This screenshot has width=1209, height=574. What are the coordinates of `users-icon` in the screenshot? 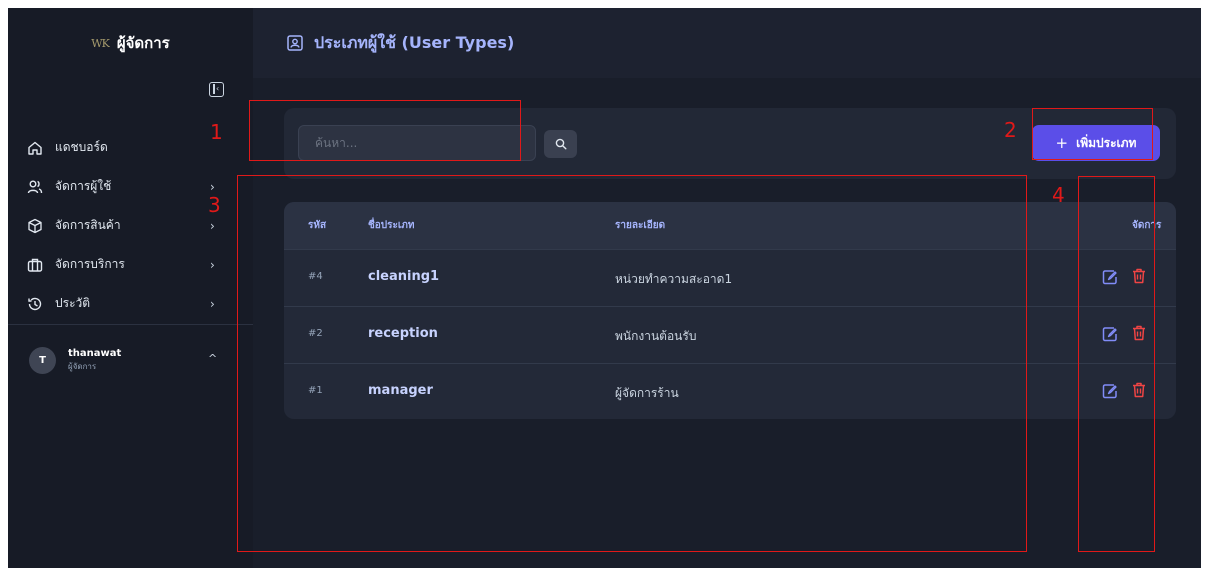 It's located at (35, 187).